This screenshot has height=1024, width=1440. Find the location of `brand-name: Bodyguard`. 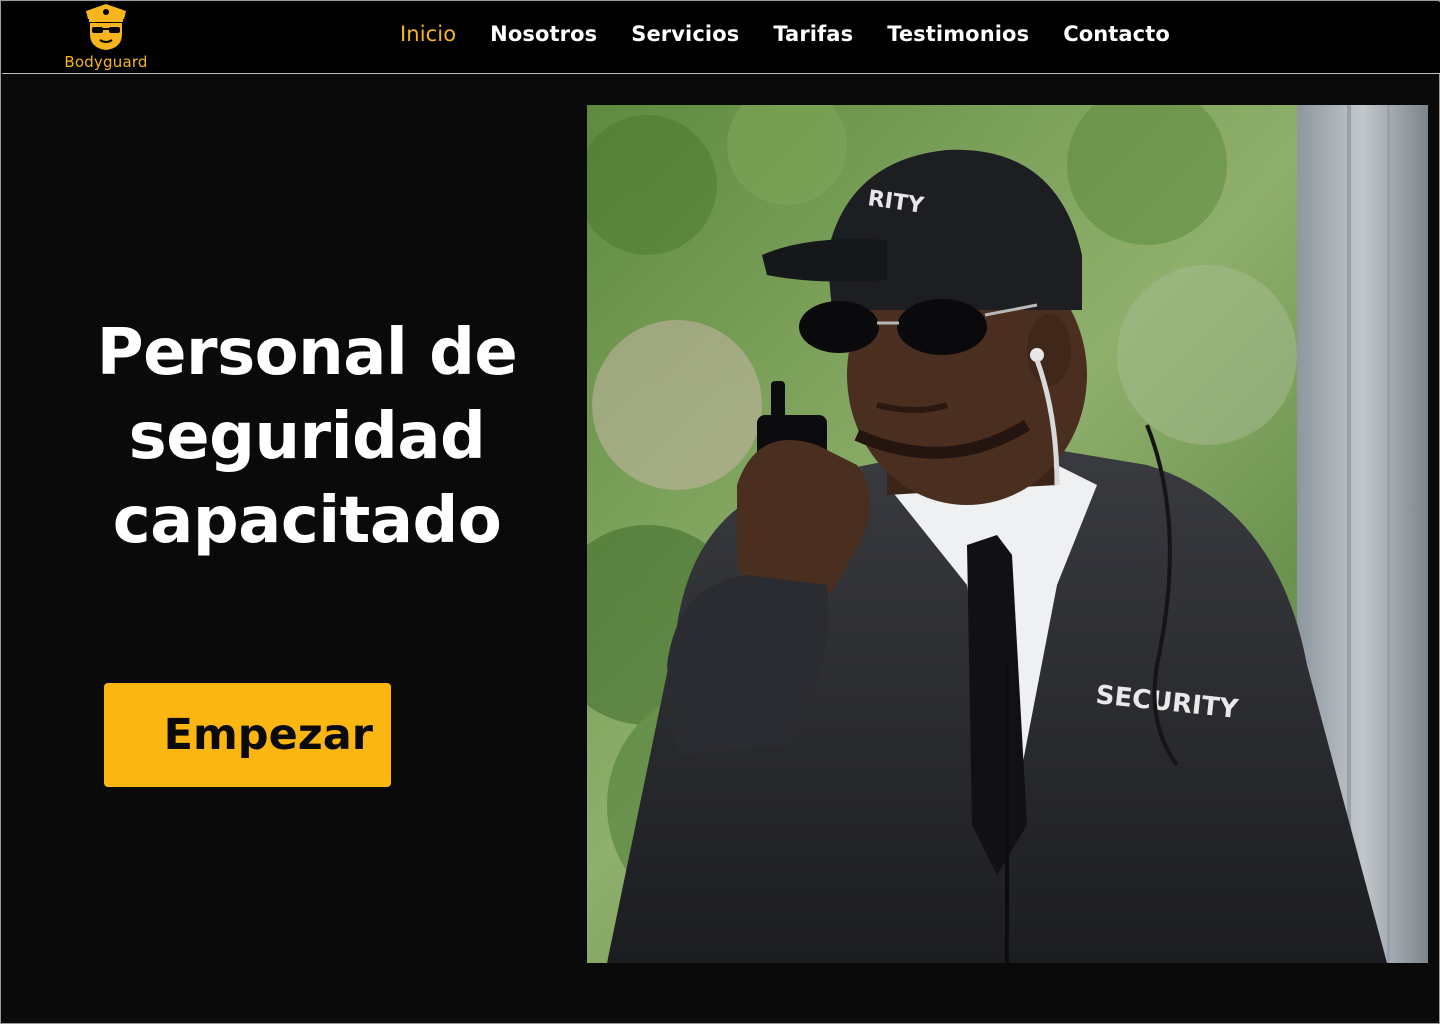

brand-name: Bodyguard is located at coordinates (106, 62).